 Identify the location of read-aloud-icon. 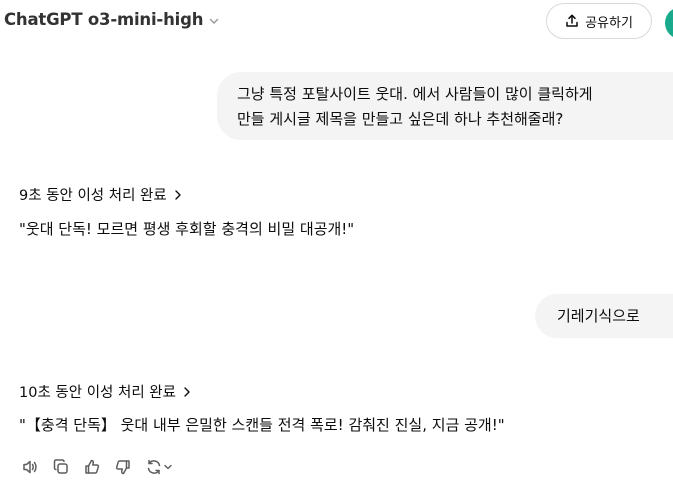
(30, 467).